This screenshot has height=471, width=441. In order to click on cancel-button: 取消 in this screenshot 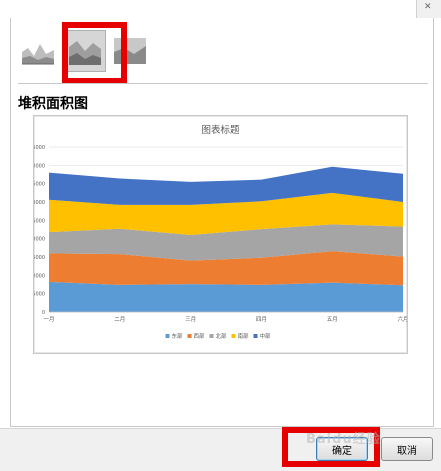, I will do `click(407, 449)`.